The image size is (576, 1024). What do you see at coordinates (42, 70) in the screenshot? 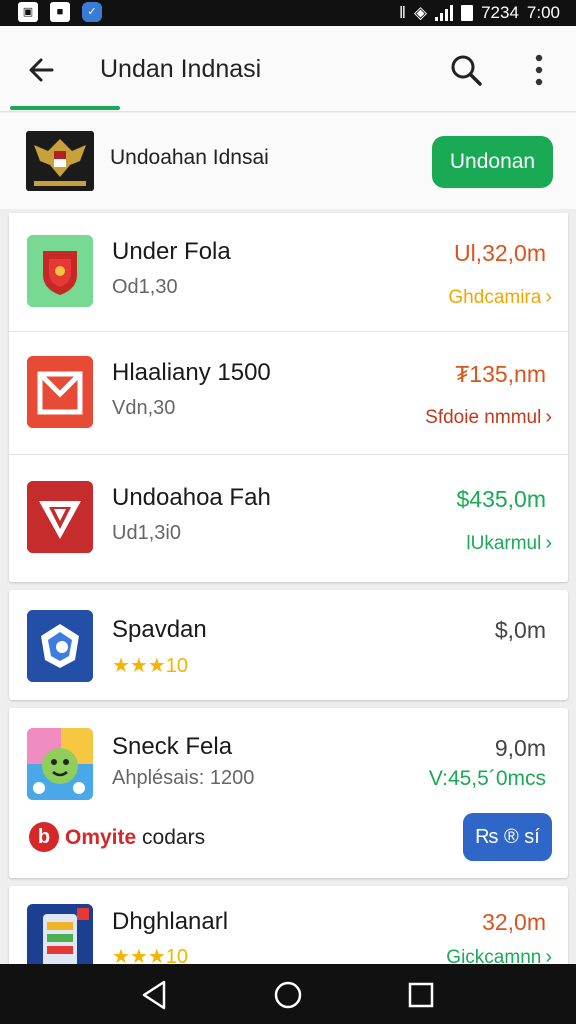
I see `arrow-left-icon` at bounding box center [42, 70].